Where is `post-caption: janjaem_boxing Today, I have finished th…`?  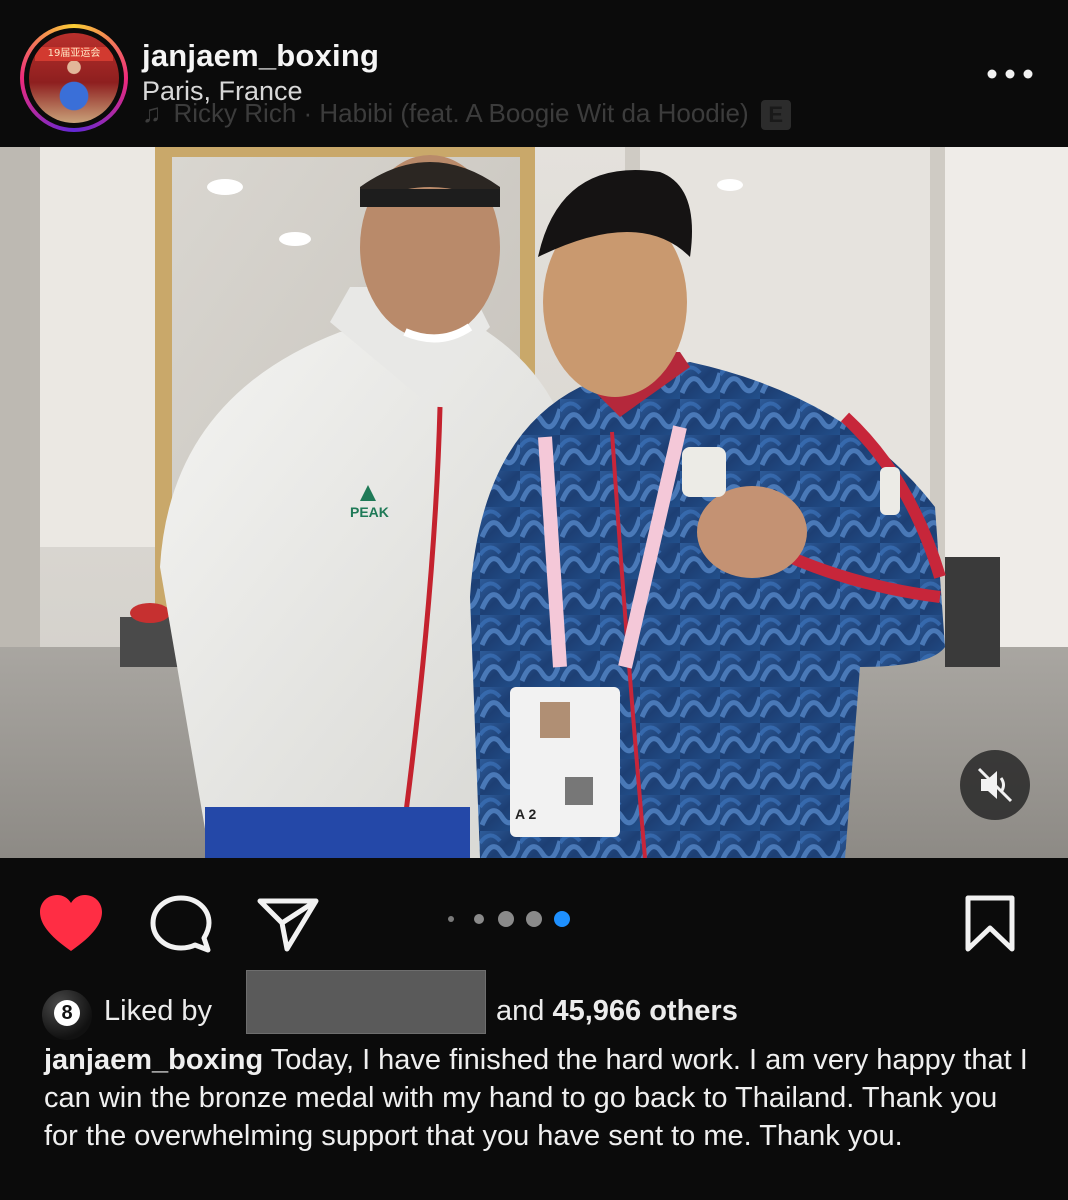 post-caption: janjaem_boxing Today, I have finished th… is located at coordinates (539, 1098).